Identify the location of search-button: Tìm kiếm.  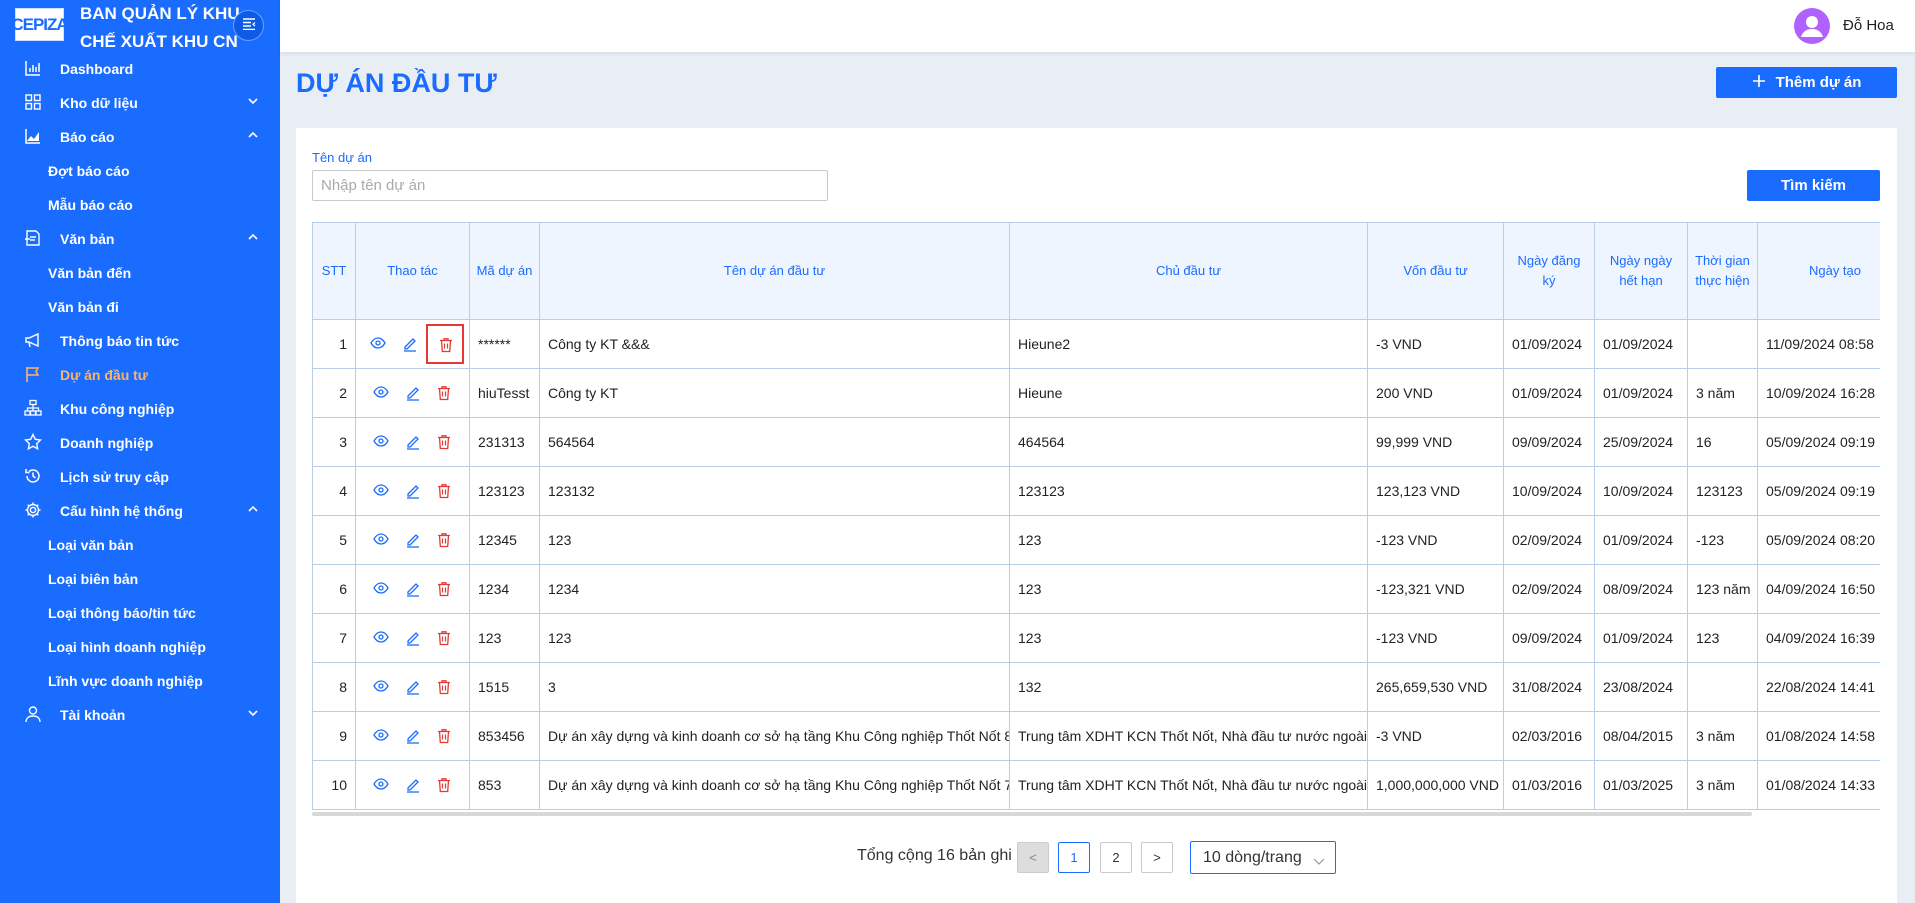
(1813, 185).